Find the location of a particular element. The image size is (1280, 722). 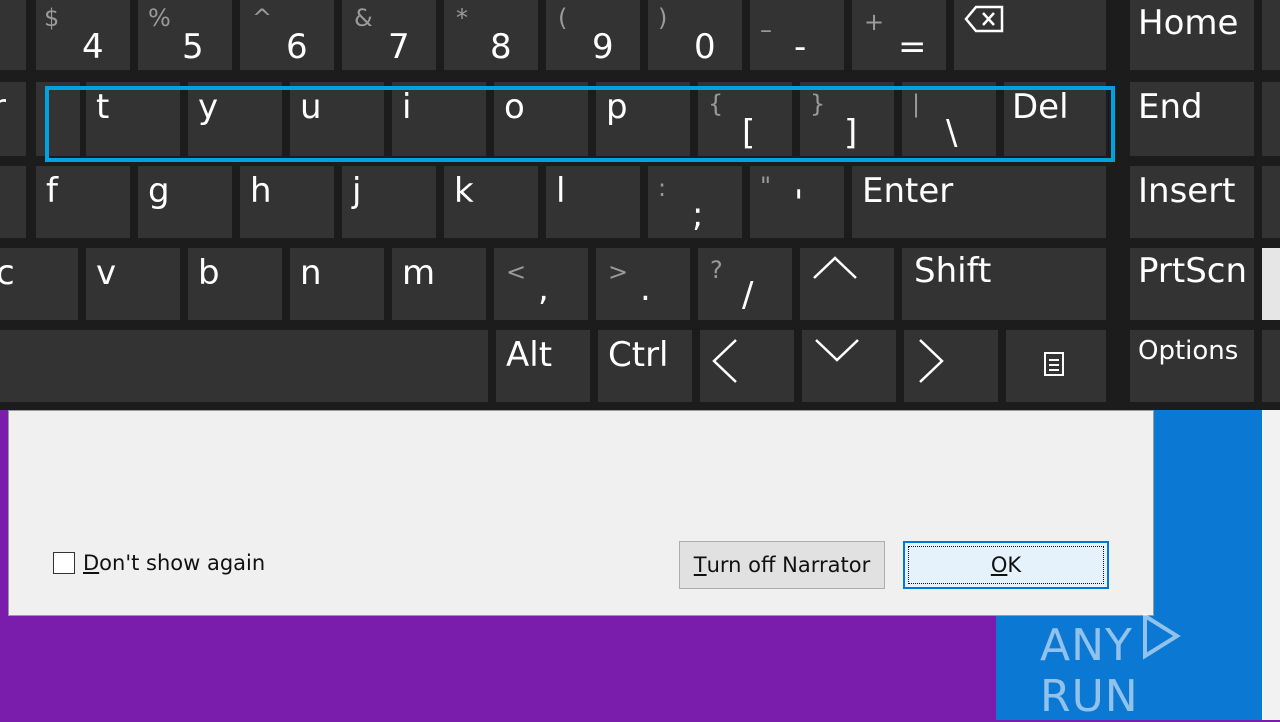

play-icon is located at coordinates (1161, 636).